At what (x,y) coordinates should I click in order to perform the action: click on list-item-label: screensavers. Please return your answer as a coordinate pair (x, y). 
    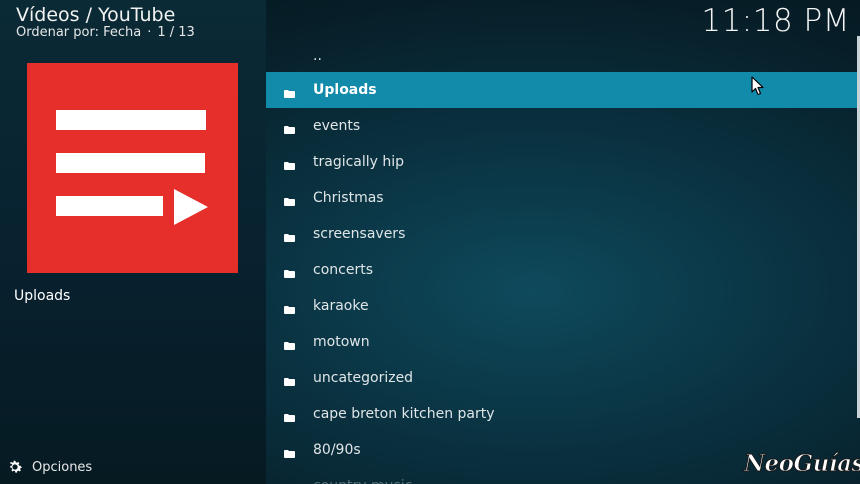
    Looking at the image, I should click on (359, 234).